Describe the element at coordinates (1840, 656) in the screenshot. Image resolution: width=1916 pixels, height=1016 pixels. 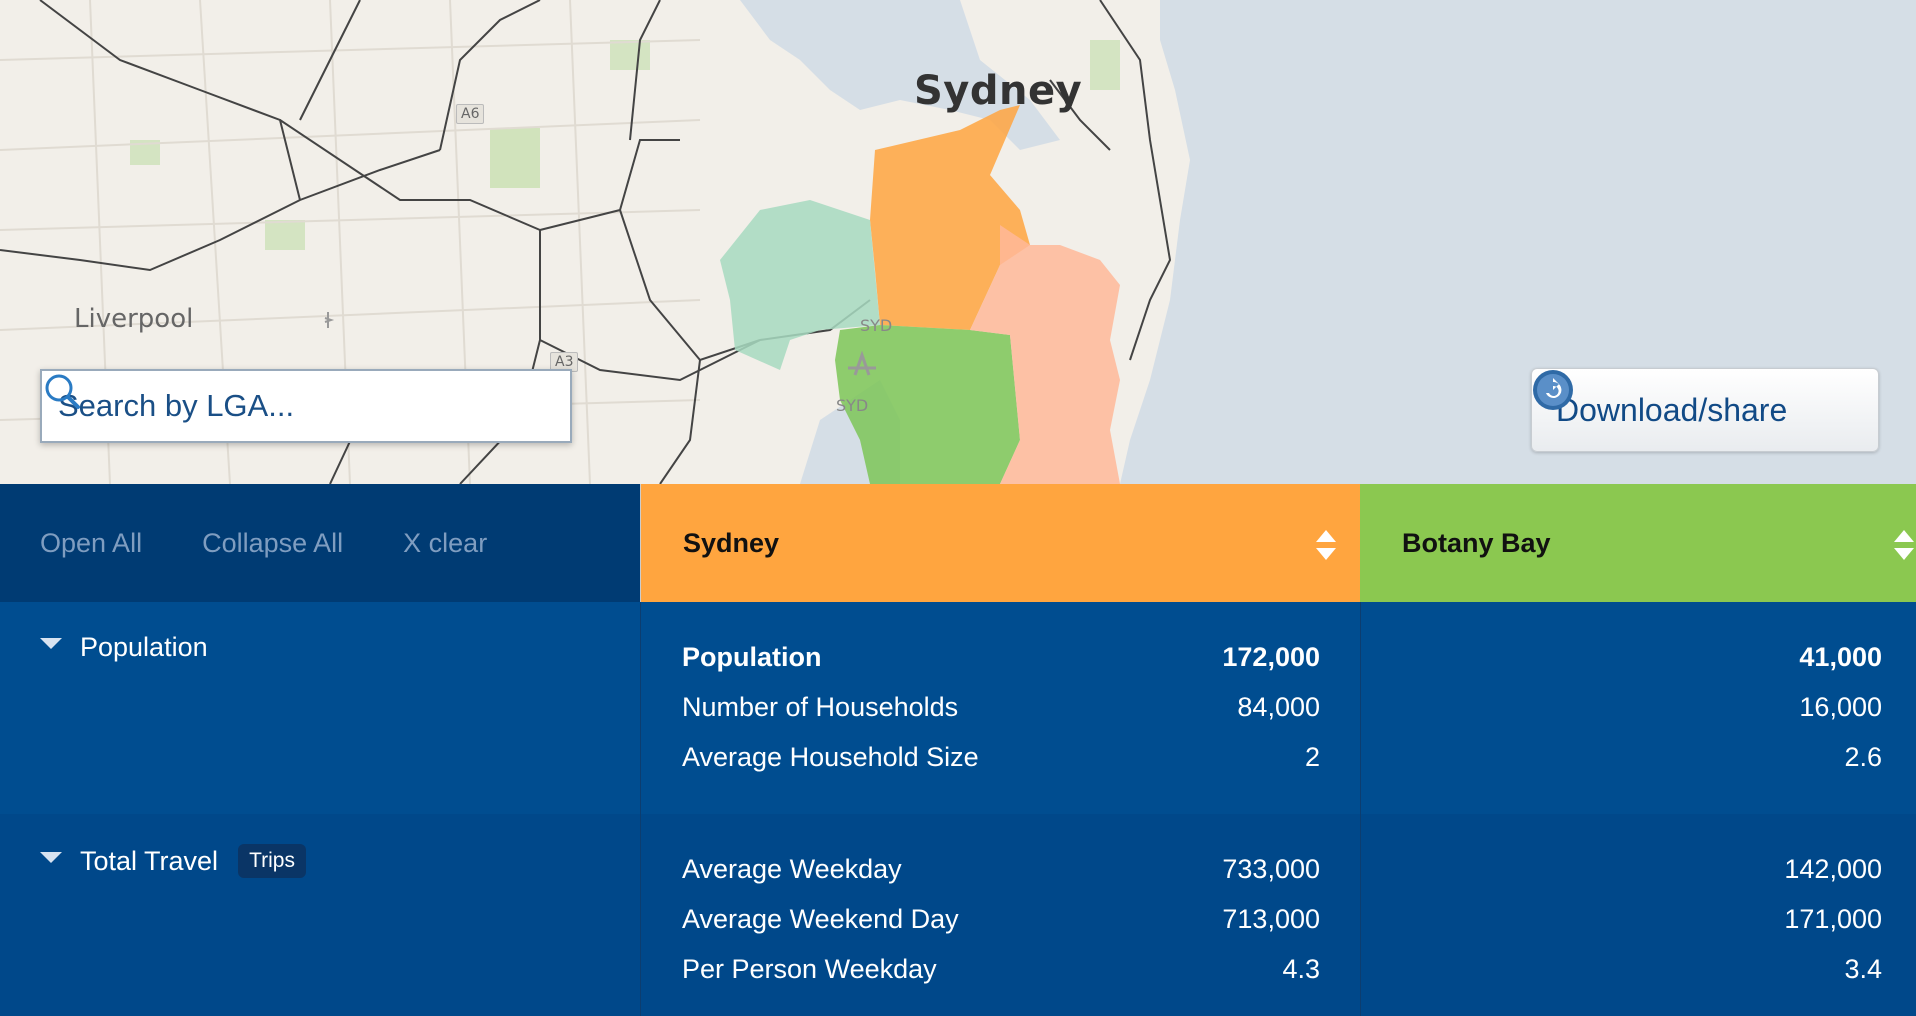
I see `row-value: 41,000` at that location.